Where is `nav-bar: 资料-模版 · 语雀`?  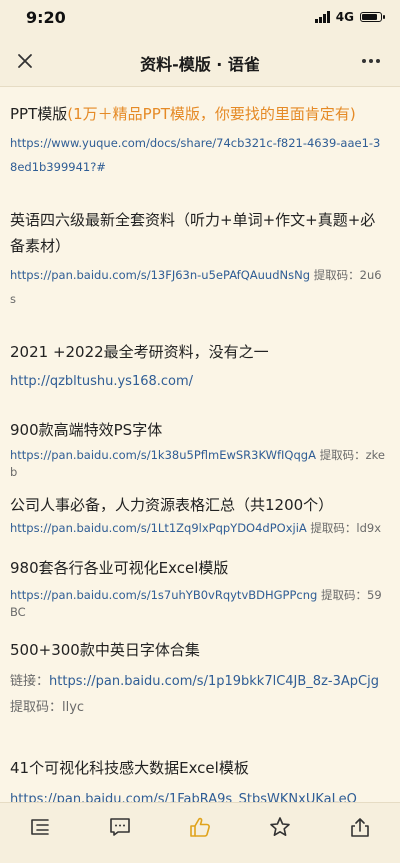
nav-bar: 资料-模版 · 语雀 is located at coordinates (200, 61).